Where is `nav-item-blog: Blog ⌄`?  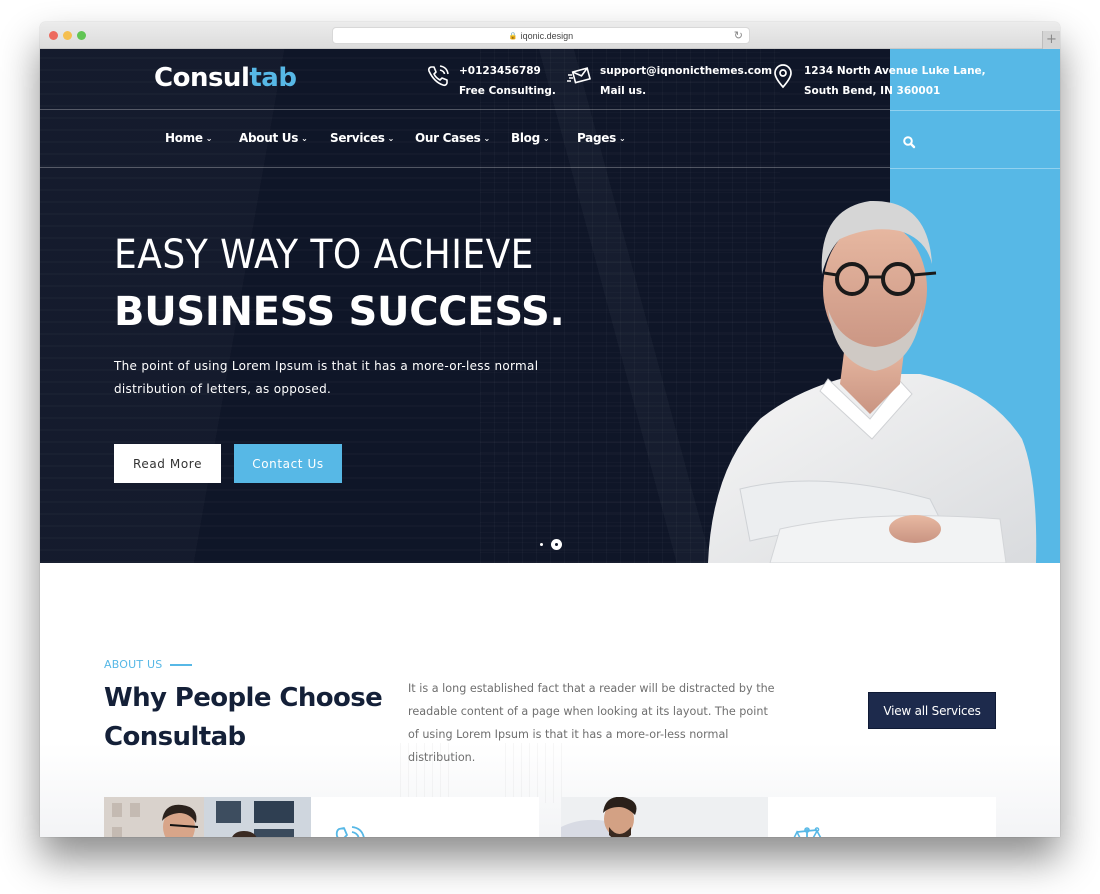
nav-item-blog: Blog ⌄ is located at coordinates (530, 138).